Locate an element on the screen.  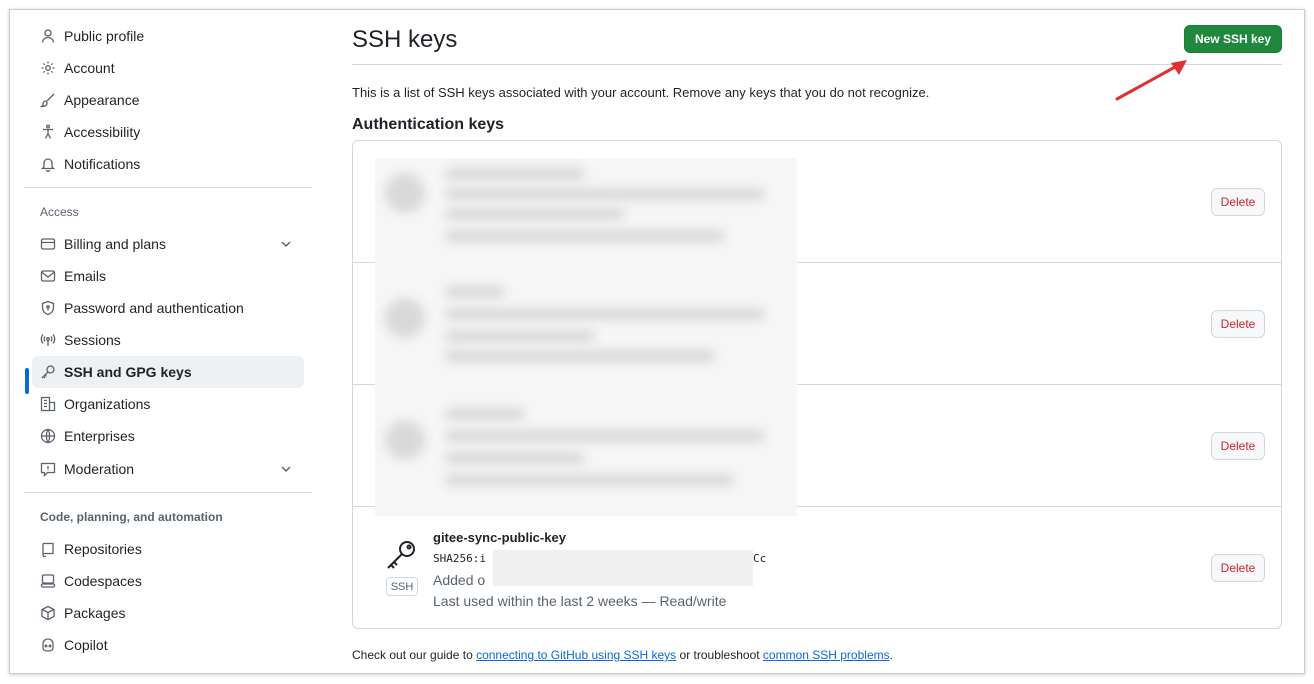
footer-text: or troubleshoot is located at coordinates (719, 655).